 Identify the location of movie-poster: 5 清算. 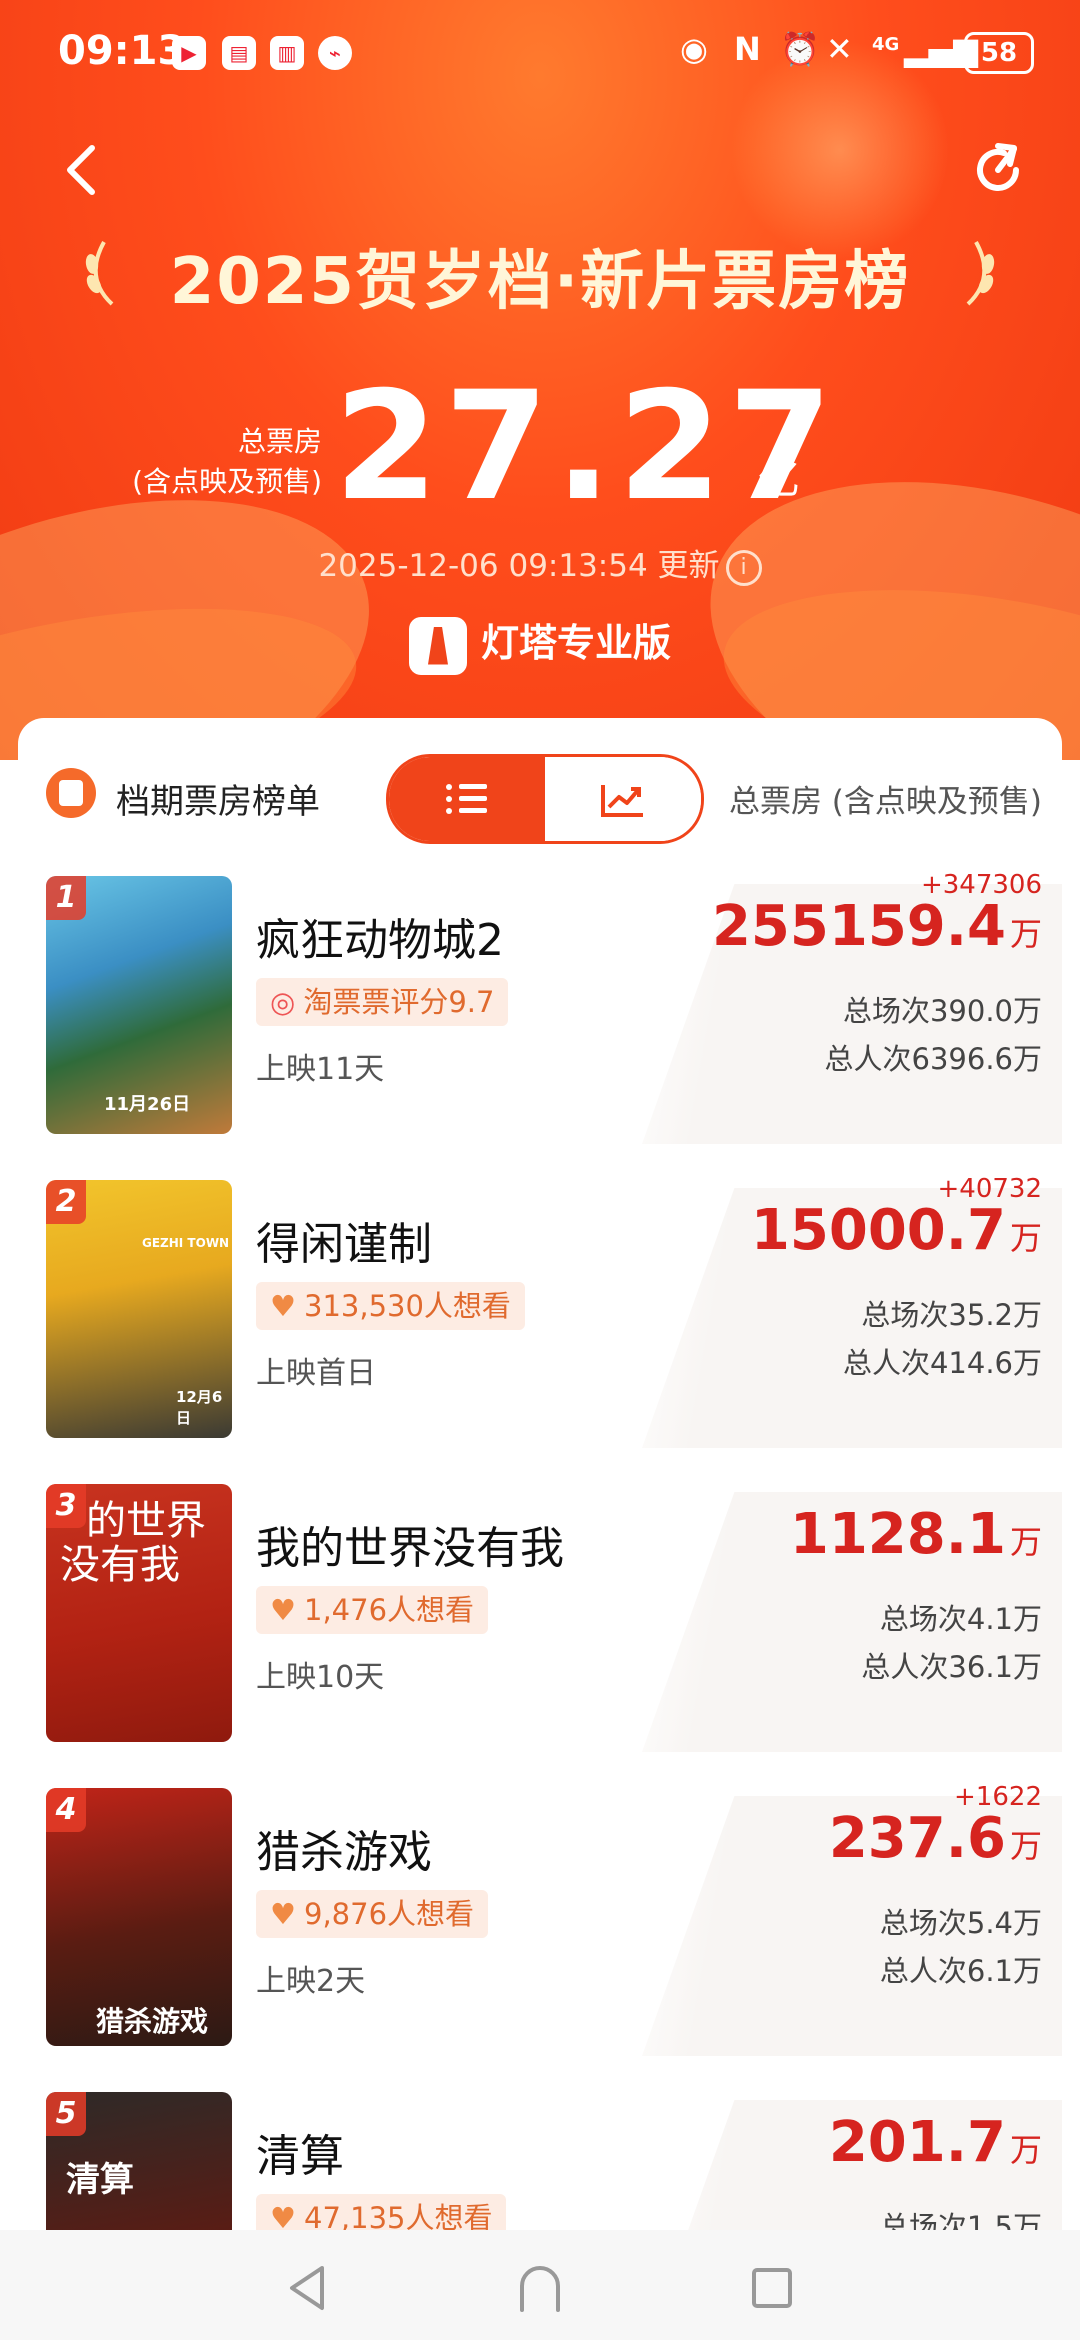
(139, 2165).